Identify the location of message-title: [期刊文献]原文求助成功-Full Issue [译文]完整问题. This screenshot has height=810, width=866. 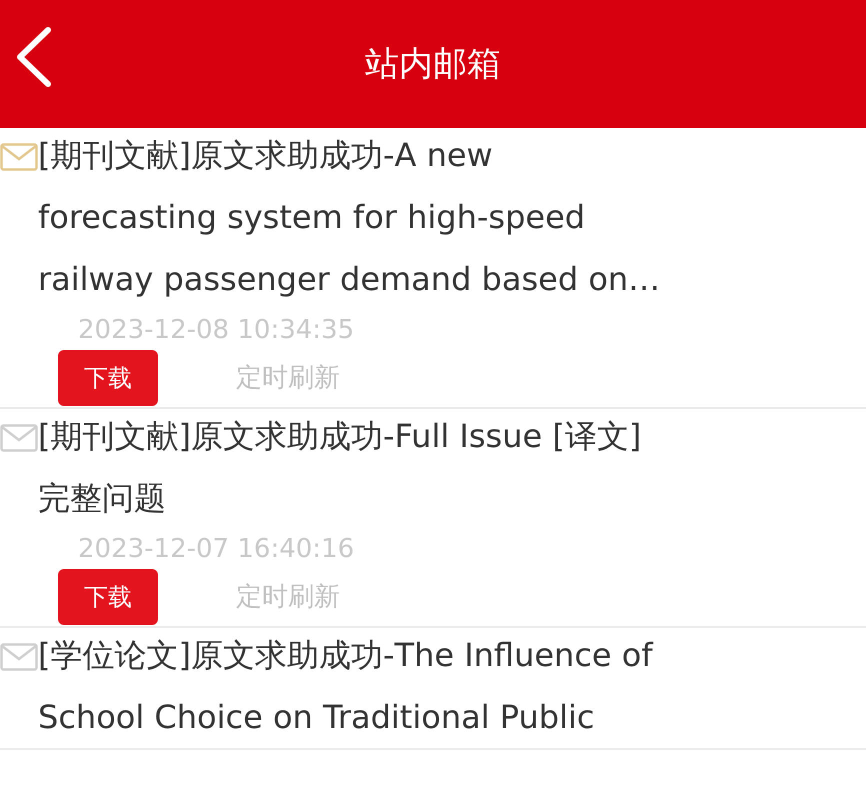
(358, 467).